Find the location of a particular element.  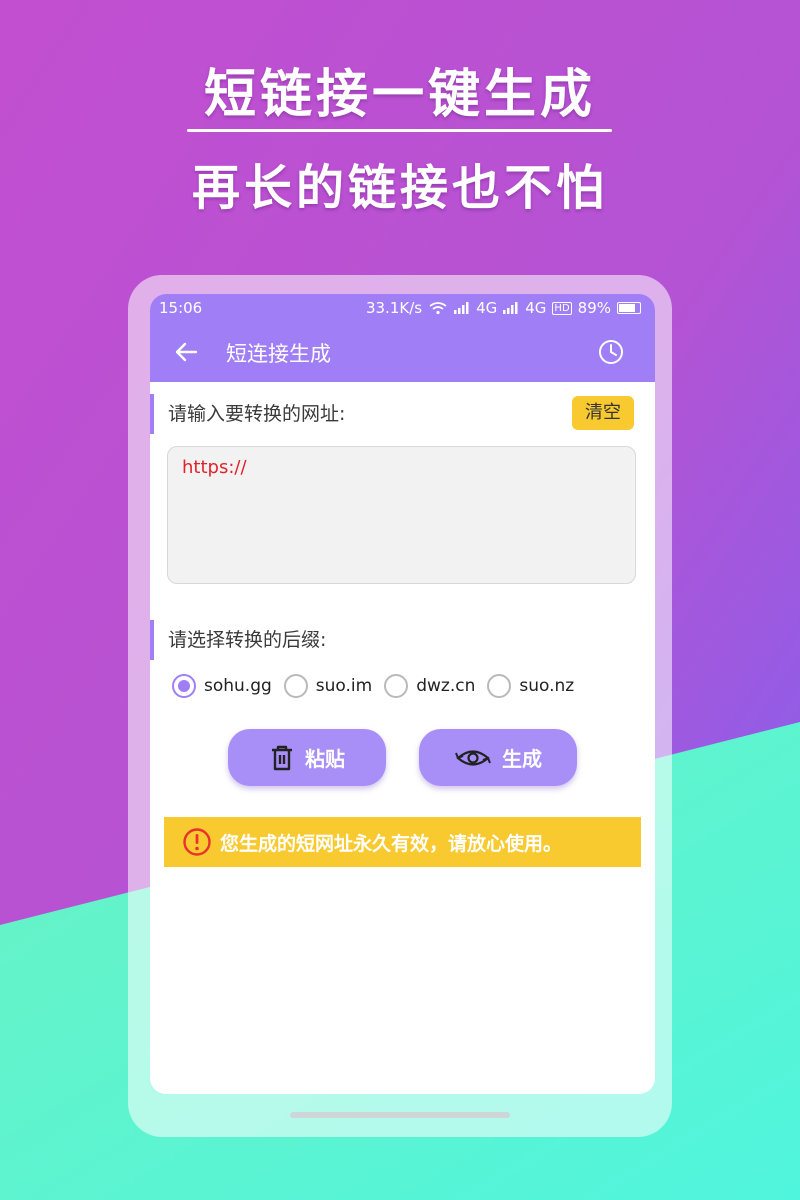

url-input: https:// is located at coordinates (401, 515).